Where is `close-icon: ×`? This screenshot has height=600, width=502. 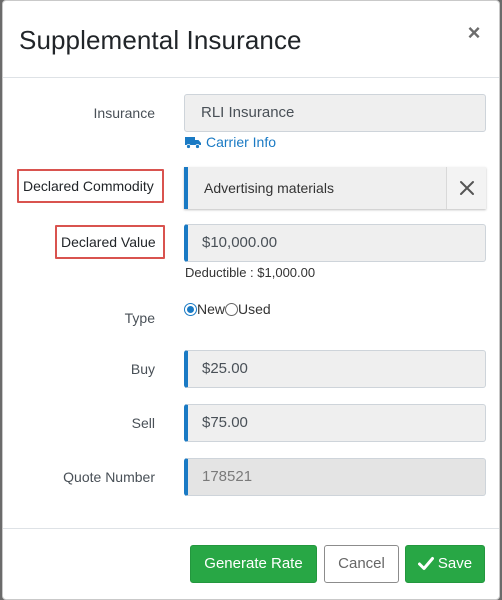
close-icon: × is located at coordinates (474, 33).